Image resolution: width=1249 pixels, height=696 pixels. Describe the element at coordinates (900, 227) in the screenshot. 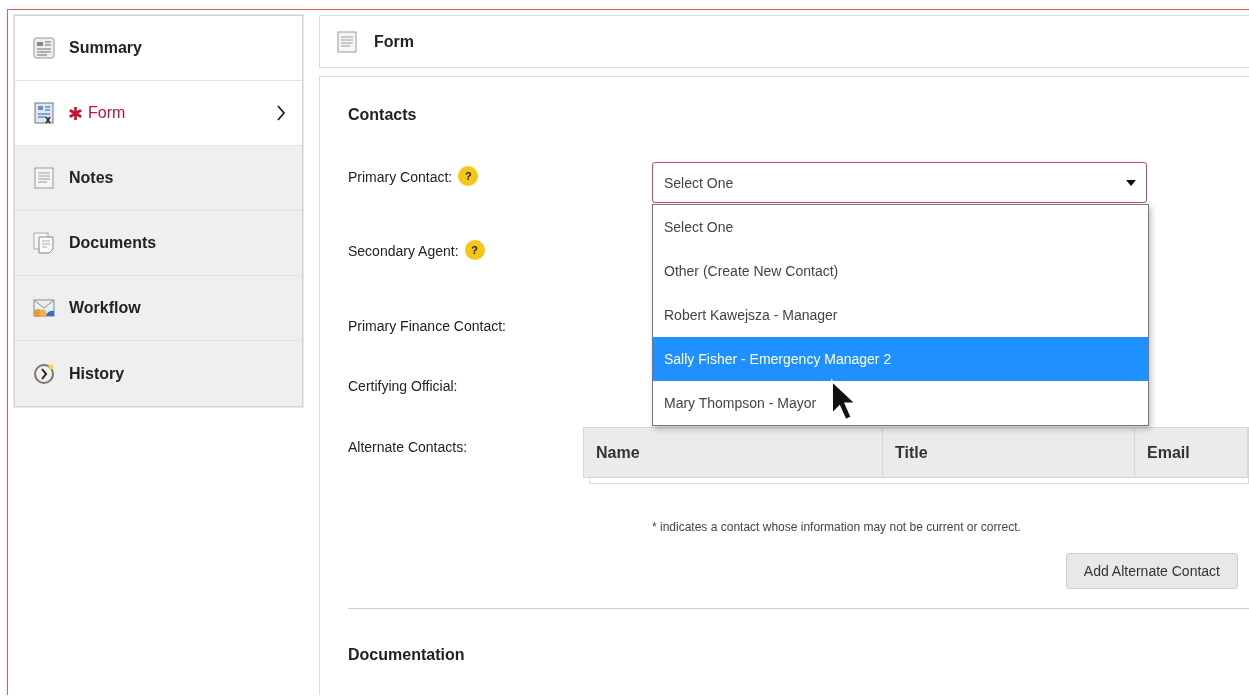

I see `dropdown-option: Select One` at that location.